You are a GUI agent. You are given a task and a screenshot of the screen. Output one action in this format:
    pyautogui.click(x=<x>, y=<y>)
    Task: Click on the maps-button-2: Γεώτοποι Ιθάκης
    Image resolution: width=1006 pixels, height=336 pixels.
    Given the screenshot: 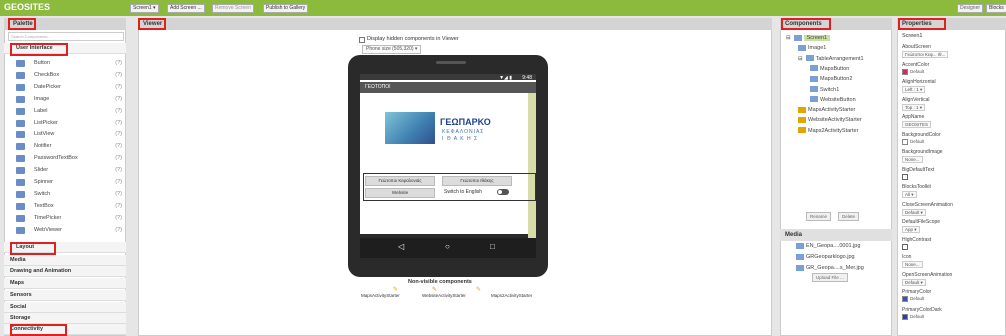 What is the action you would take?
    pyautogui.click(x=477, y=181)
    